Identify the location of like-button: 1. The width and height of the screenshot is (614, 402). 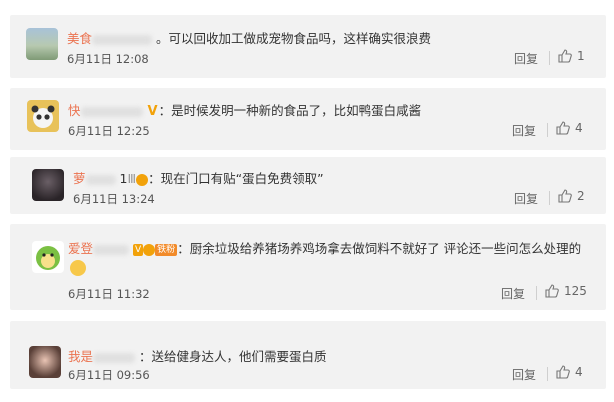
(571, 56).